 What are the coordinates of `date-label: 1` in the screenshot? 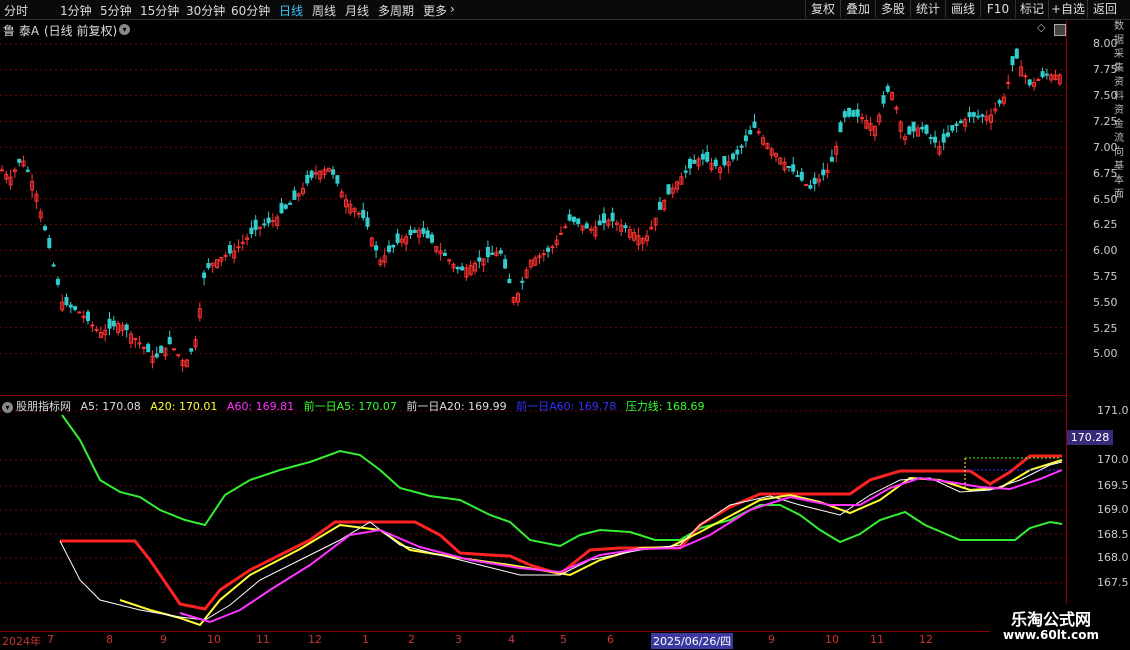 It's located at (365, 639).